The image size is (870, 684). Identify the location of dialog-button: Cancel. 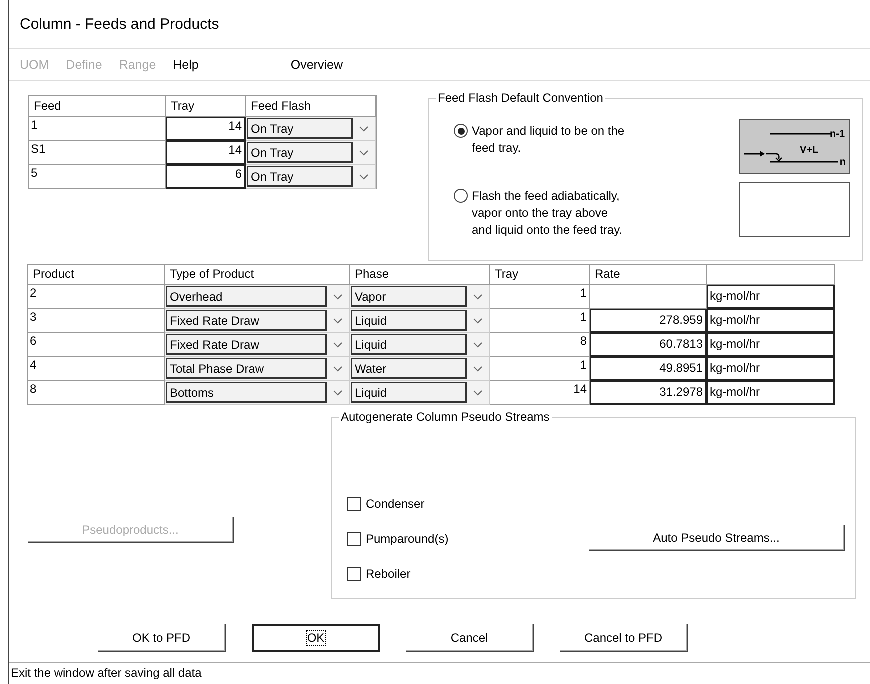
(470, 638).